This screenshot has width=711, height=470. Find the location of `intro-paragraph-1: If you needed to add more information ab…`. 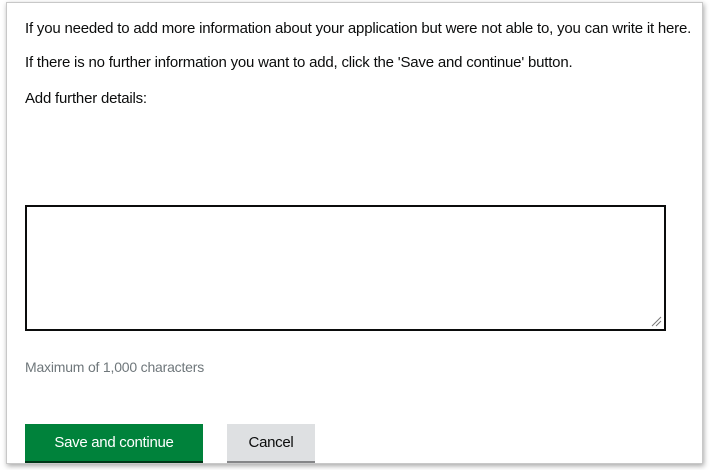

intro-paragraph-1: If you needed to add more information ab… is located at coordinates (358, 28).